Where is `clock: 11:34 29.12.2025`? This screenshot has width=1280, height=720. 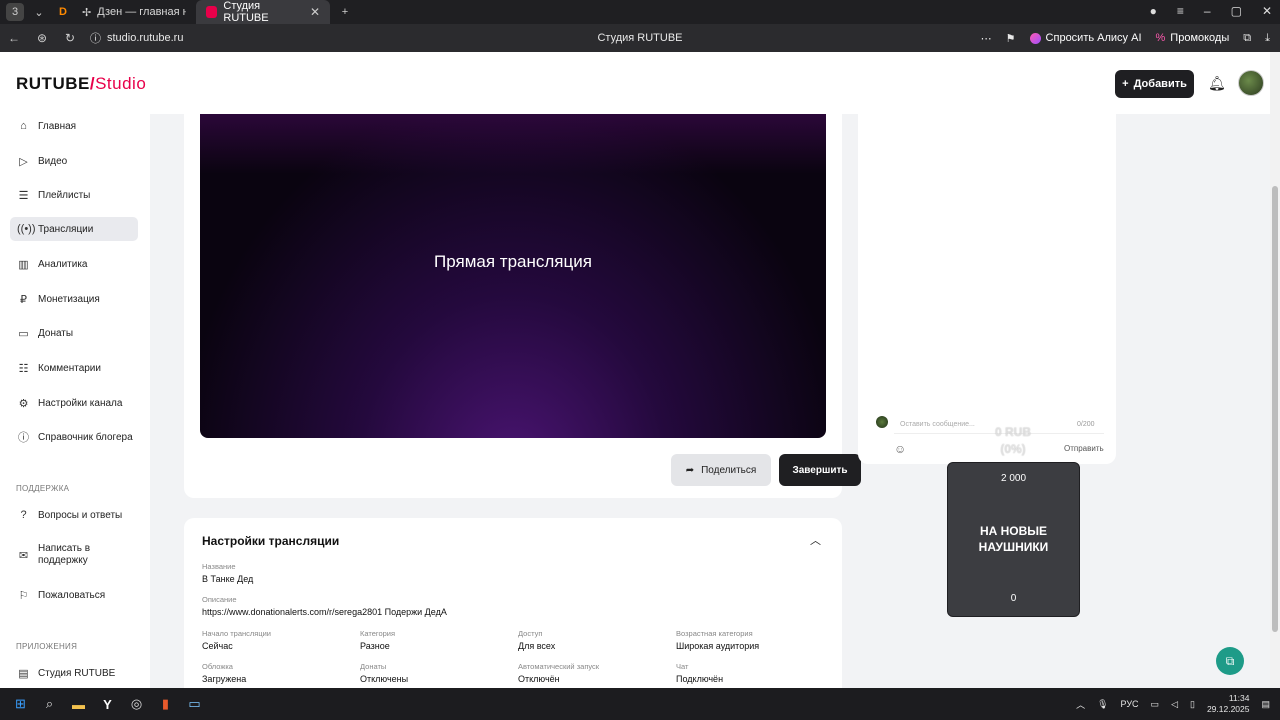 clock: 11:34 29.12.2025 is located at coordinates (1228, 704).